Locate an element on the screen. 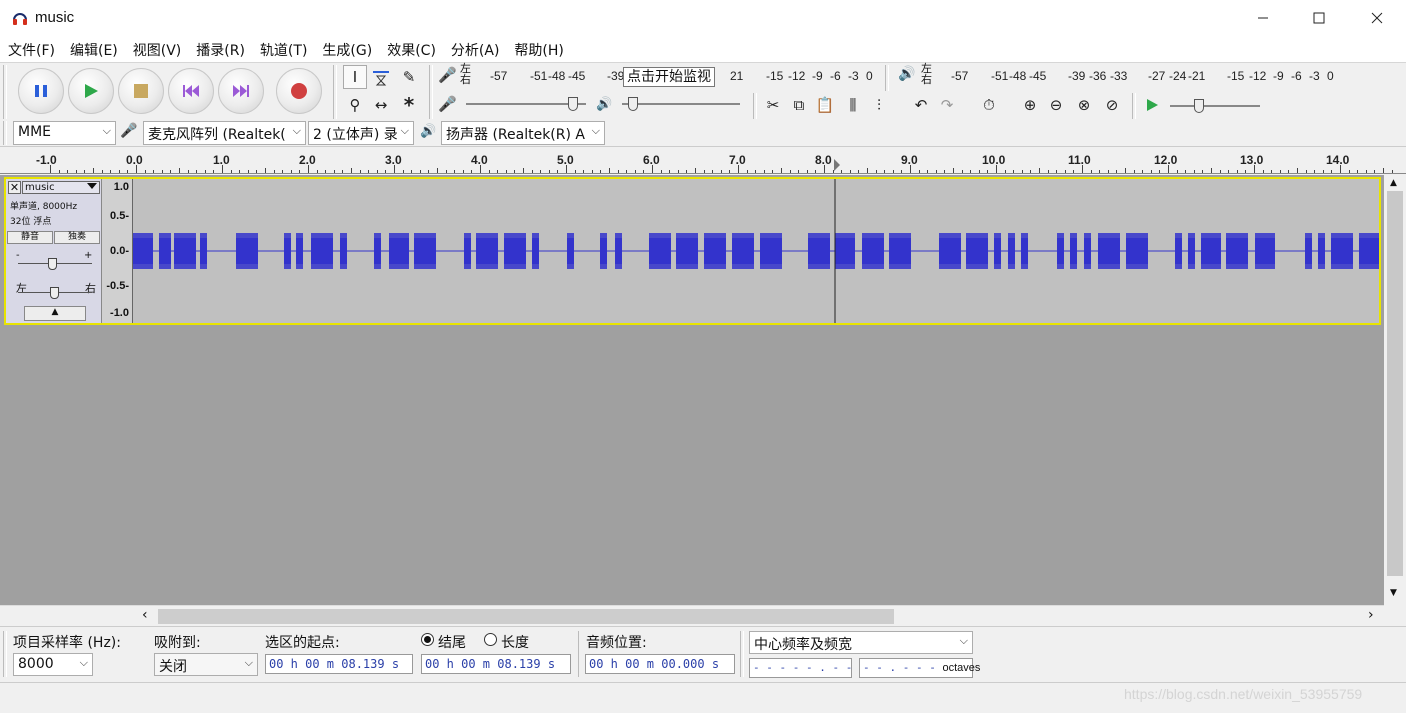 The width and height of the screenshot is (1406, 713). fit-selection-button: ⊗ is located at coordinates (1084, 105).